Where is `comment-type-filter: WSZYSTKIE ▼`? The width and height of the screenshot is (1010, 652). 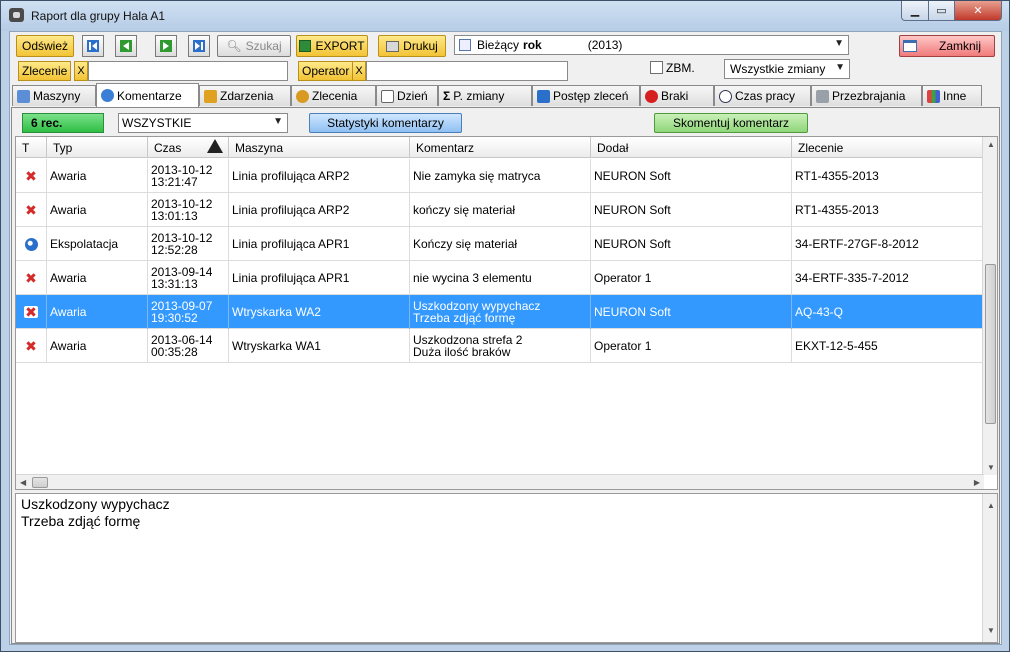 comment-type-filter: WSZYSTKIE ▼ is located at coordinates (203, 123).